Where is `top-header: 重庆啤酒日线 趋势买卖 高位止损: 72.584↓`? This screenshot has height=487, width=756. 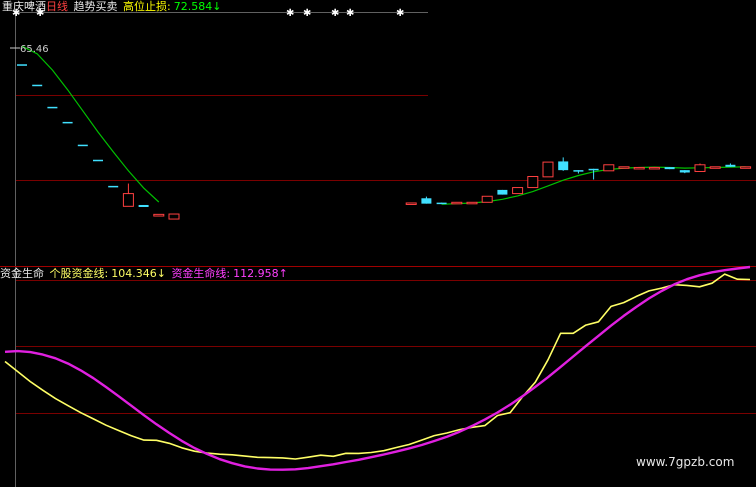 top-header: 重庆啤酒日线 趋势买卖 高位止损: 72.584↓ is located at coordinates (111, 6).